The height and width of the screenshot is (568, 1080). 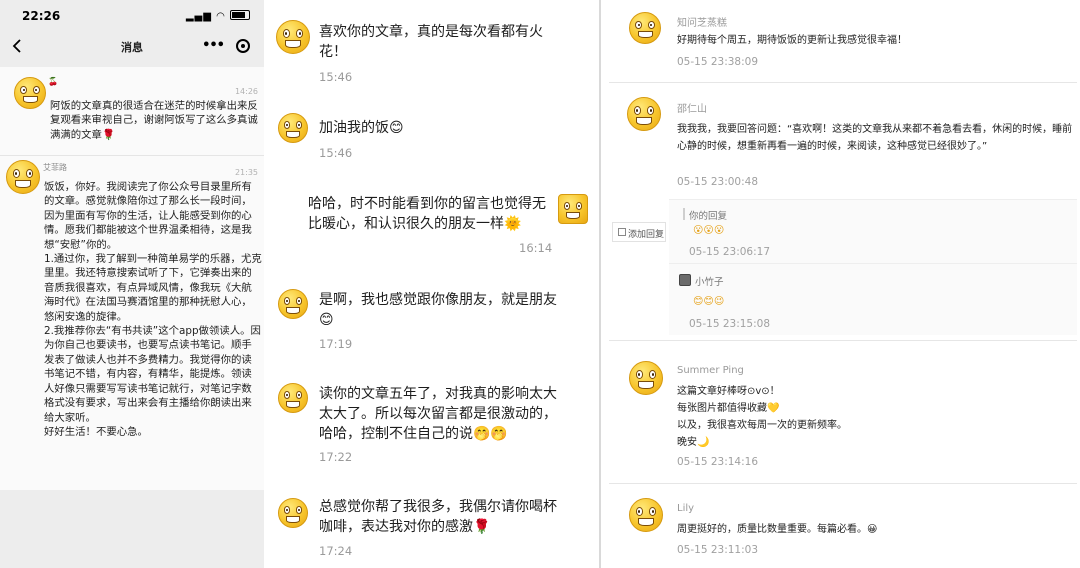 I want to click on comment-time: 05-15 23:11:03, so click(x=718, y=550).